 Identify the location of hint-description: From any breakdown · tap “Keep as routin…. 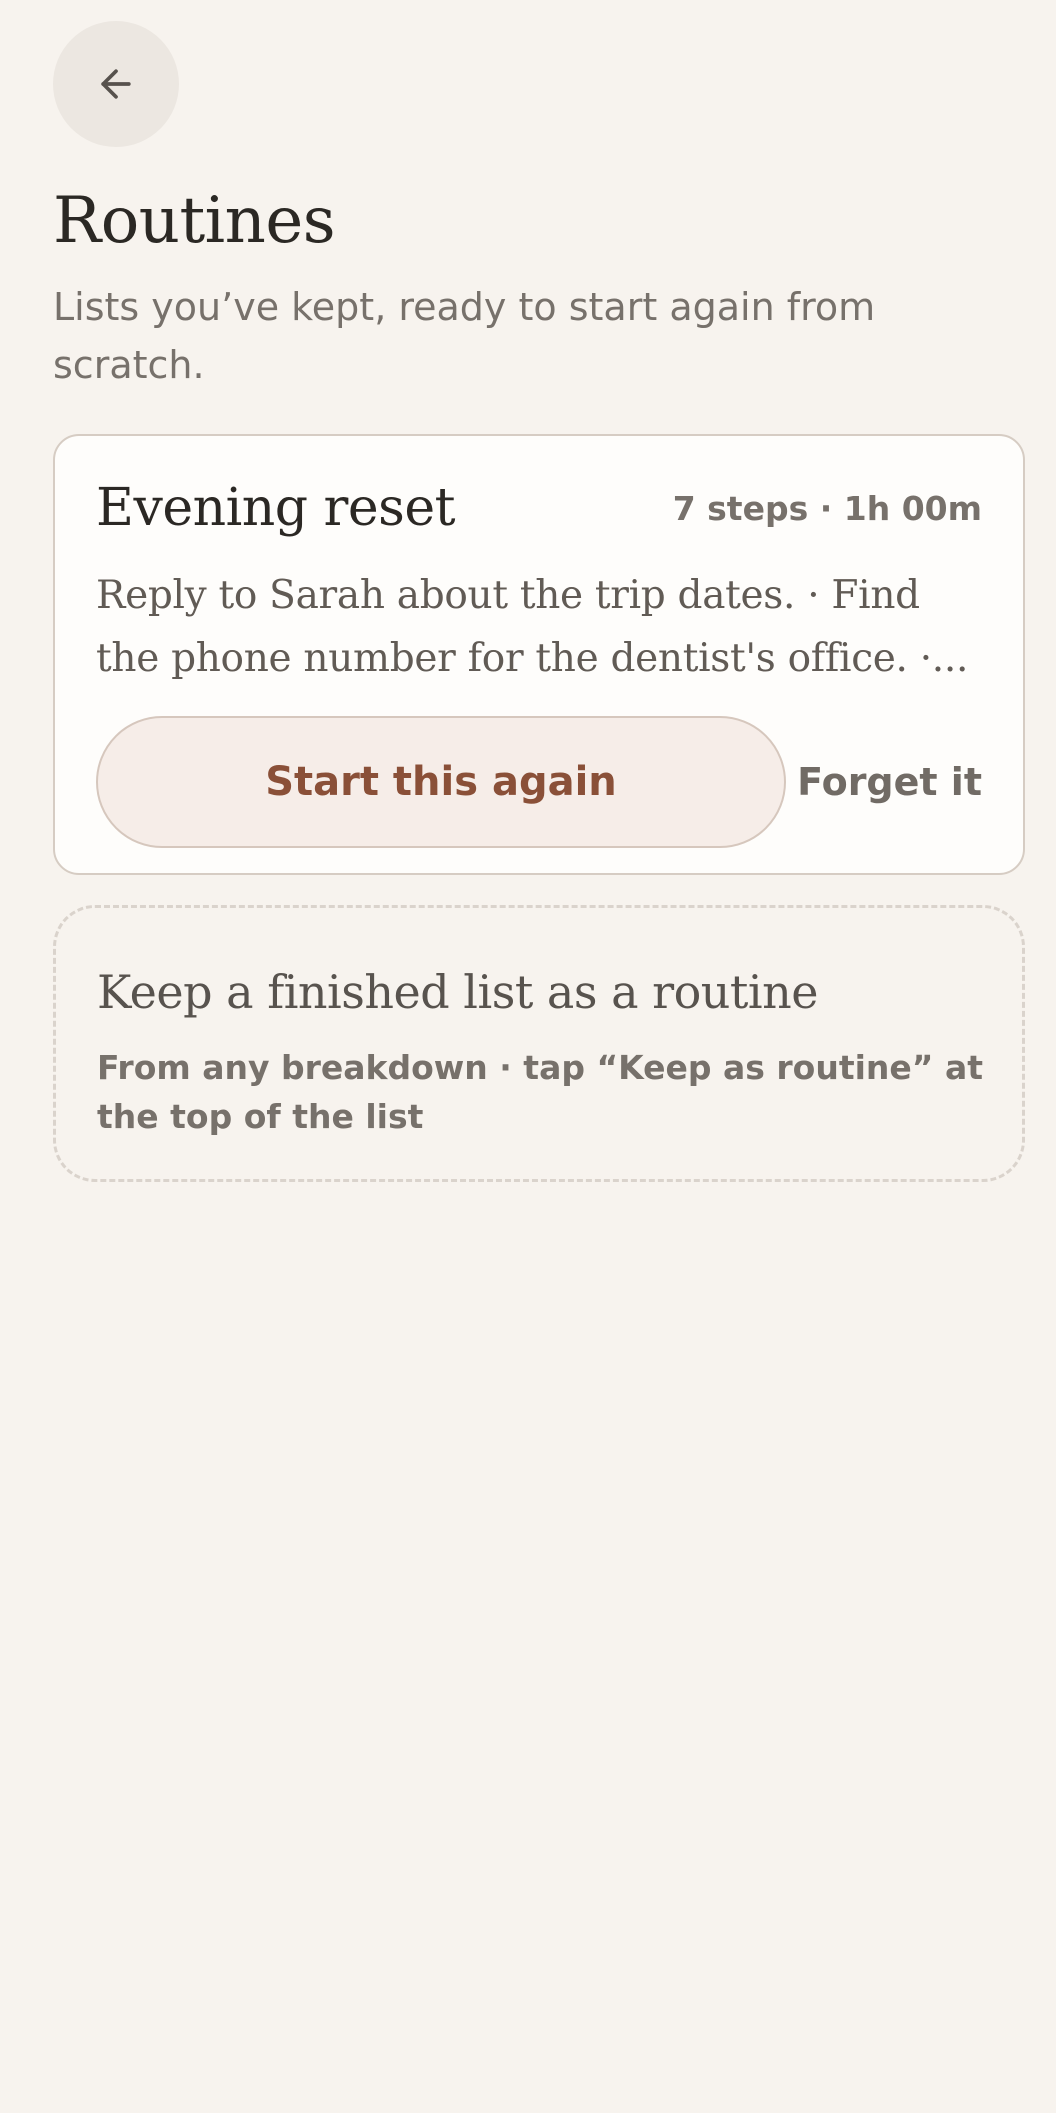
(540, 1092).